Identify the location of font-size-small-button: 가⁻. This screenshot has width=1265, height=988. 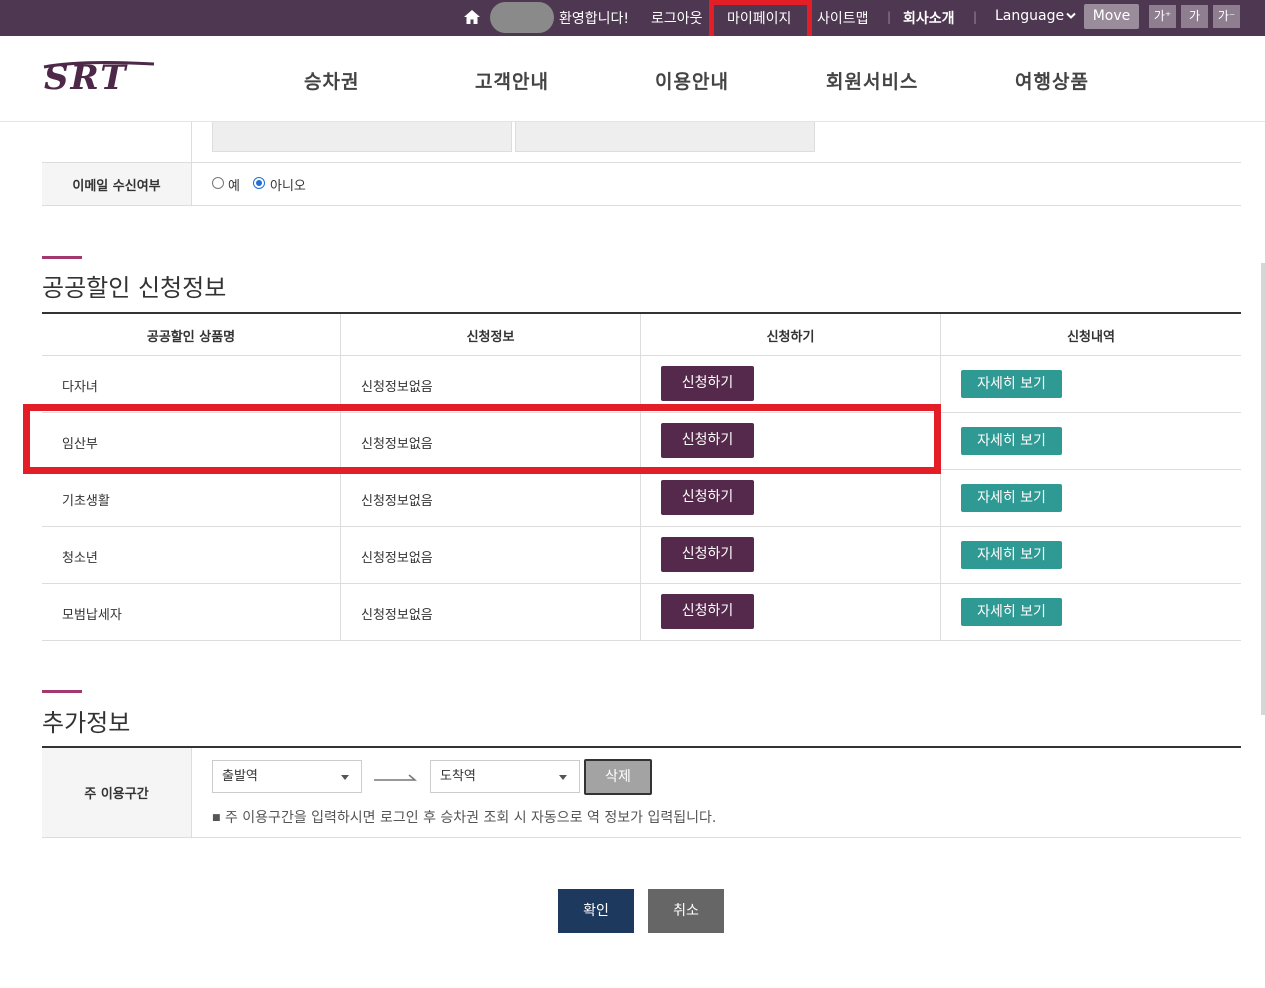
(1226, 16).